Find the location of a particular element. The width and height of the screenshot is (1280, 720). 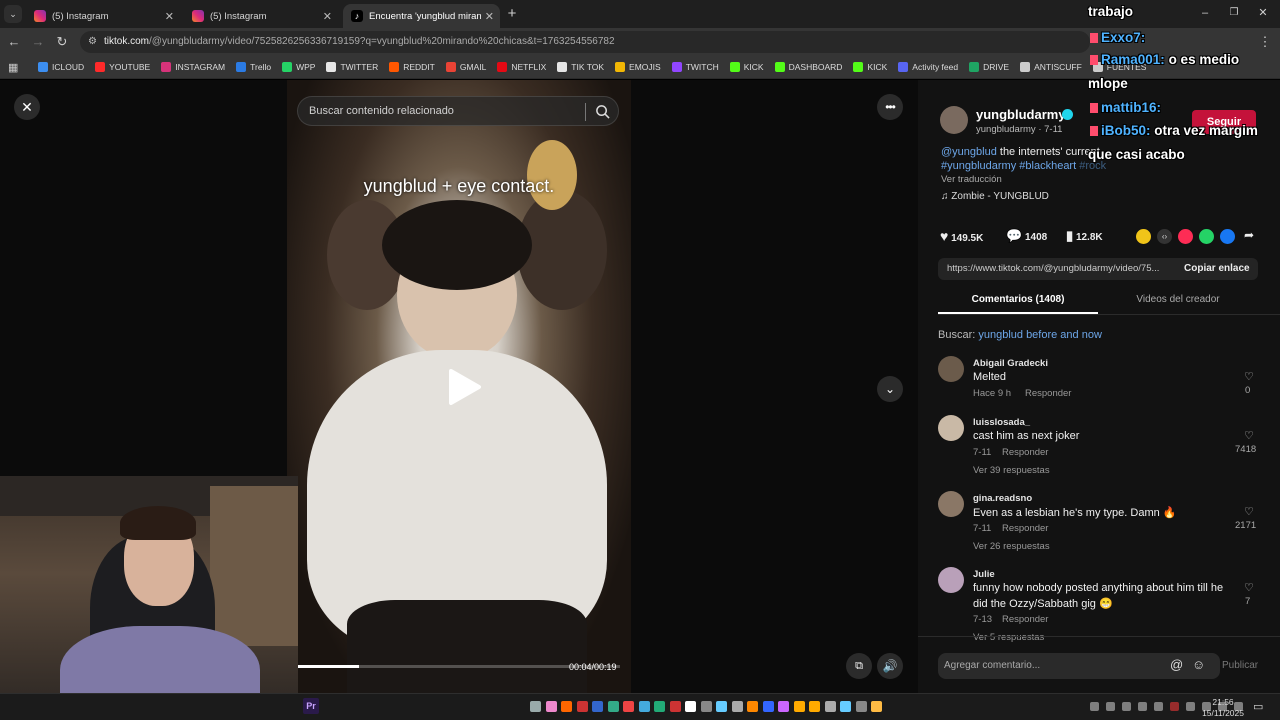

view-replies-button: Ver 5 respuestas is located at coordinates (1008, 637).